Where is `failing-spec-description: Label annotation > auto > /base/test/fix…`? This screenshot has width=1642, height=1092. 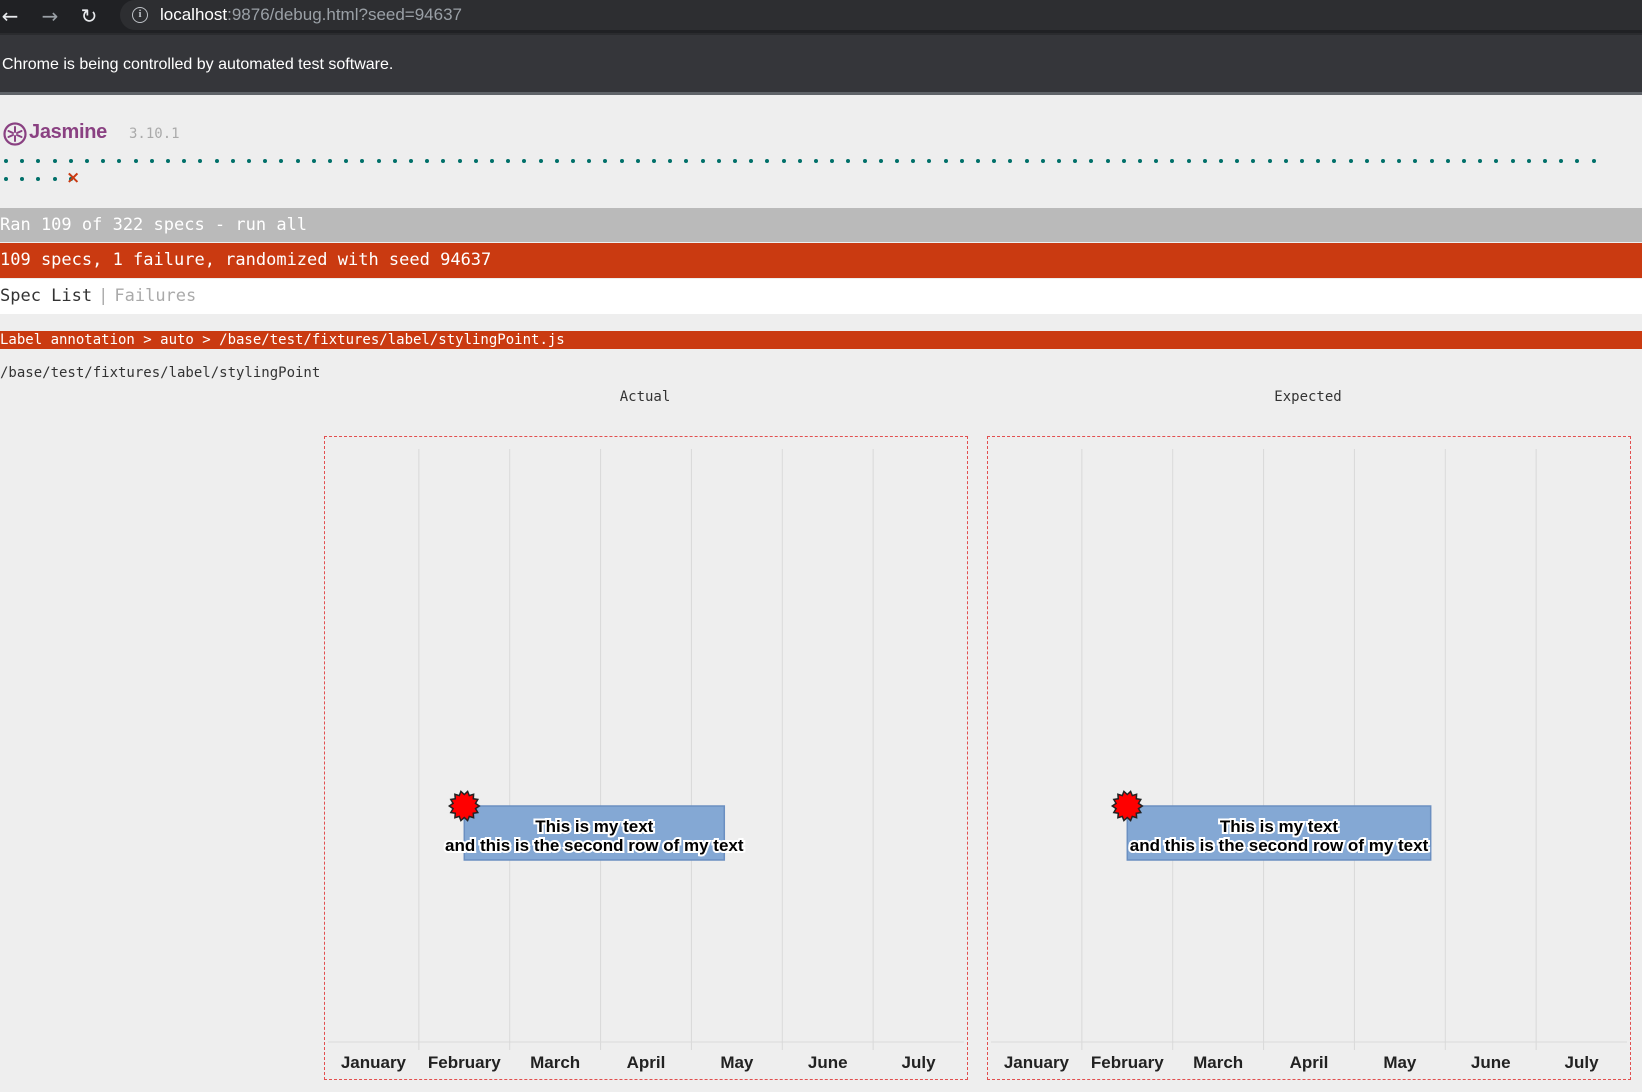
failing-spec-description: Label annotation > auto > /base/test/fix… is located at coordinates (821, 340).